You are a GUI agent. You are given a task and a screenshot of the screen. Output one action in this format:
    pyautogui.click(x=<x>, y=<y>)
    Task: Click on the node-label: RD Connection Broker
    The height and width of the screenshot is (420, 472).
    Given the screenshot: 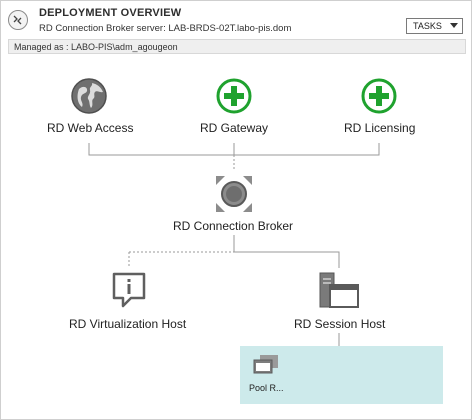 What is the action you would take?
    pyautogui.click(x=233, y=226)
    